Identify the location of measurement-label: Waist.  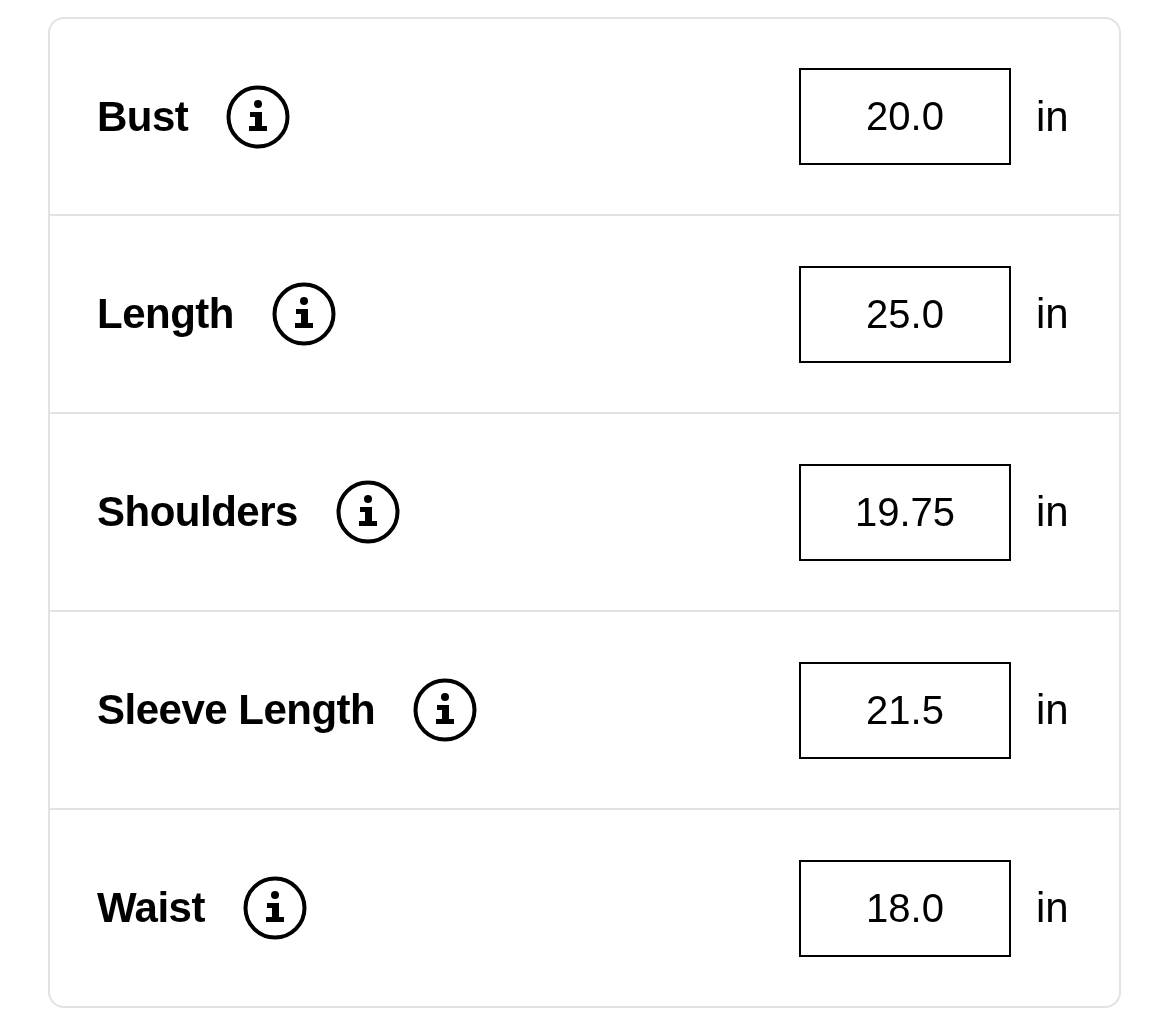
(151, 908).